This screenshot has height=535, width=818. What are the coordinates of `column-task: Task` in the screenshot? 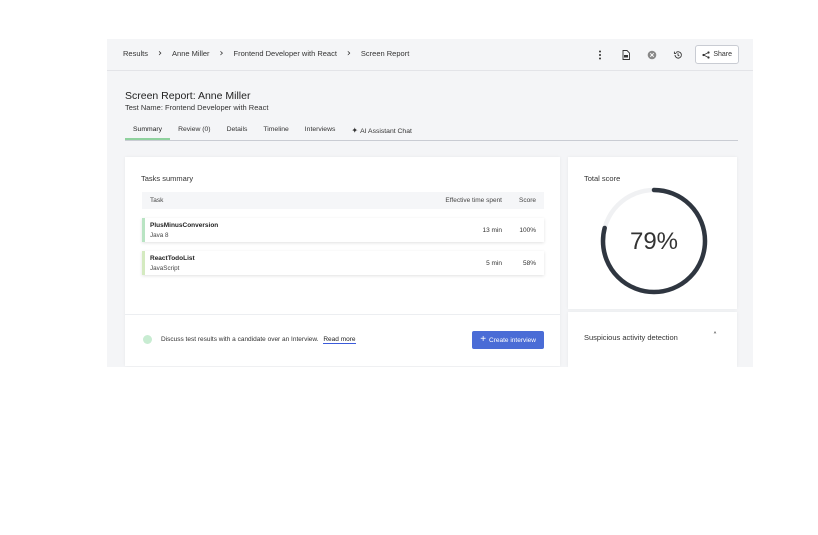 It's located at (157, 200).